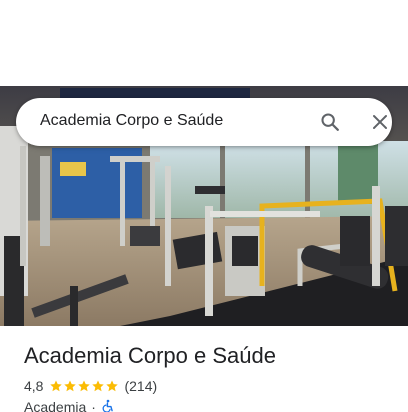 This screenshot has height=412, width=408. Describe the element at coordinates (150, 355) in the screenshot. I see `place-title: Academia Corpo e Saúde` at that location.